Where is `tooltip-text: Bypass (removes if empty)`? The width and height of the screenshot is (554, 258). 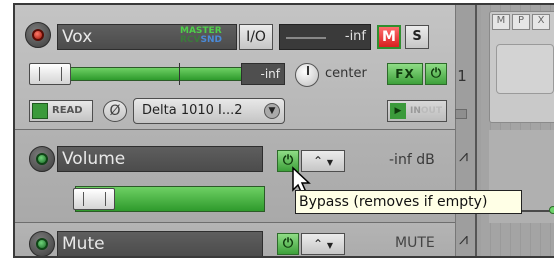 tooltip-text: Bypass (removes if empty) is located at coordinates (393, 202).